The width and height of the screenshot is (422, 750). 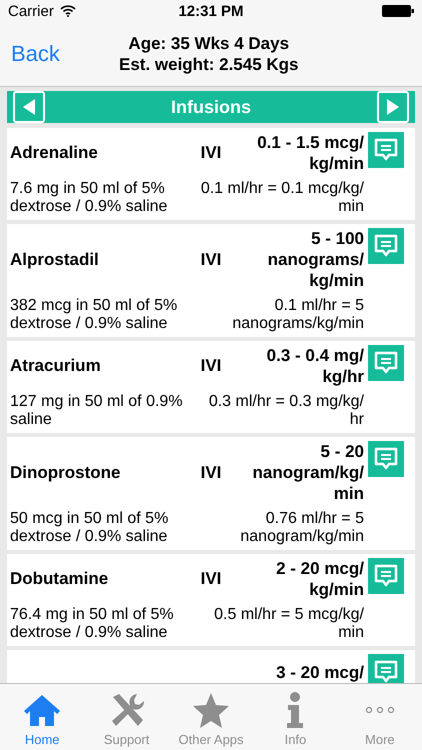 I want to click on drug-row: Dobutamine IVI 2 - 20 mcg/ kg/min 76.4 mg in 50 ml of 5% dextrose / 0.9% saline 0.5 ml/hr = 5 mcg/kg/ min, so click(x=211, y=600).